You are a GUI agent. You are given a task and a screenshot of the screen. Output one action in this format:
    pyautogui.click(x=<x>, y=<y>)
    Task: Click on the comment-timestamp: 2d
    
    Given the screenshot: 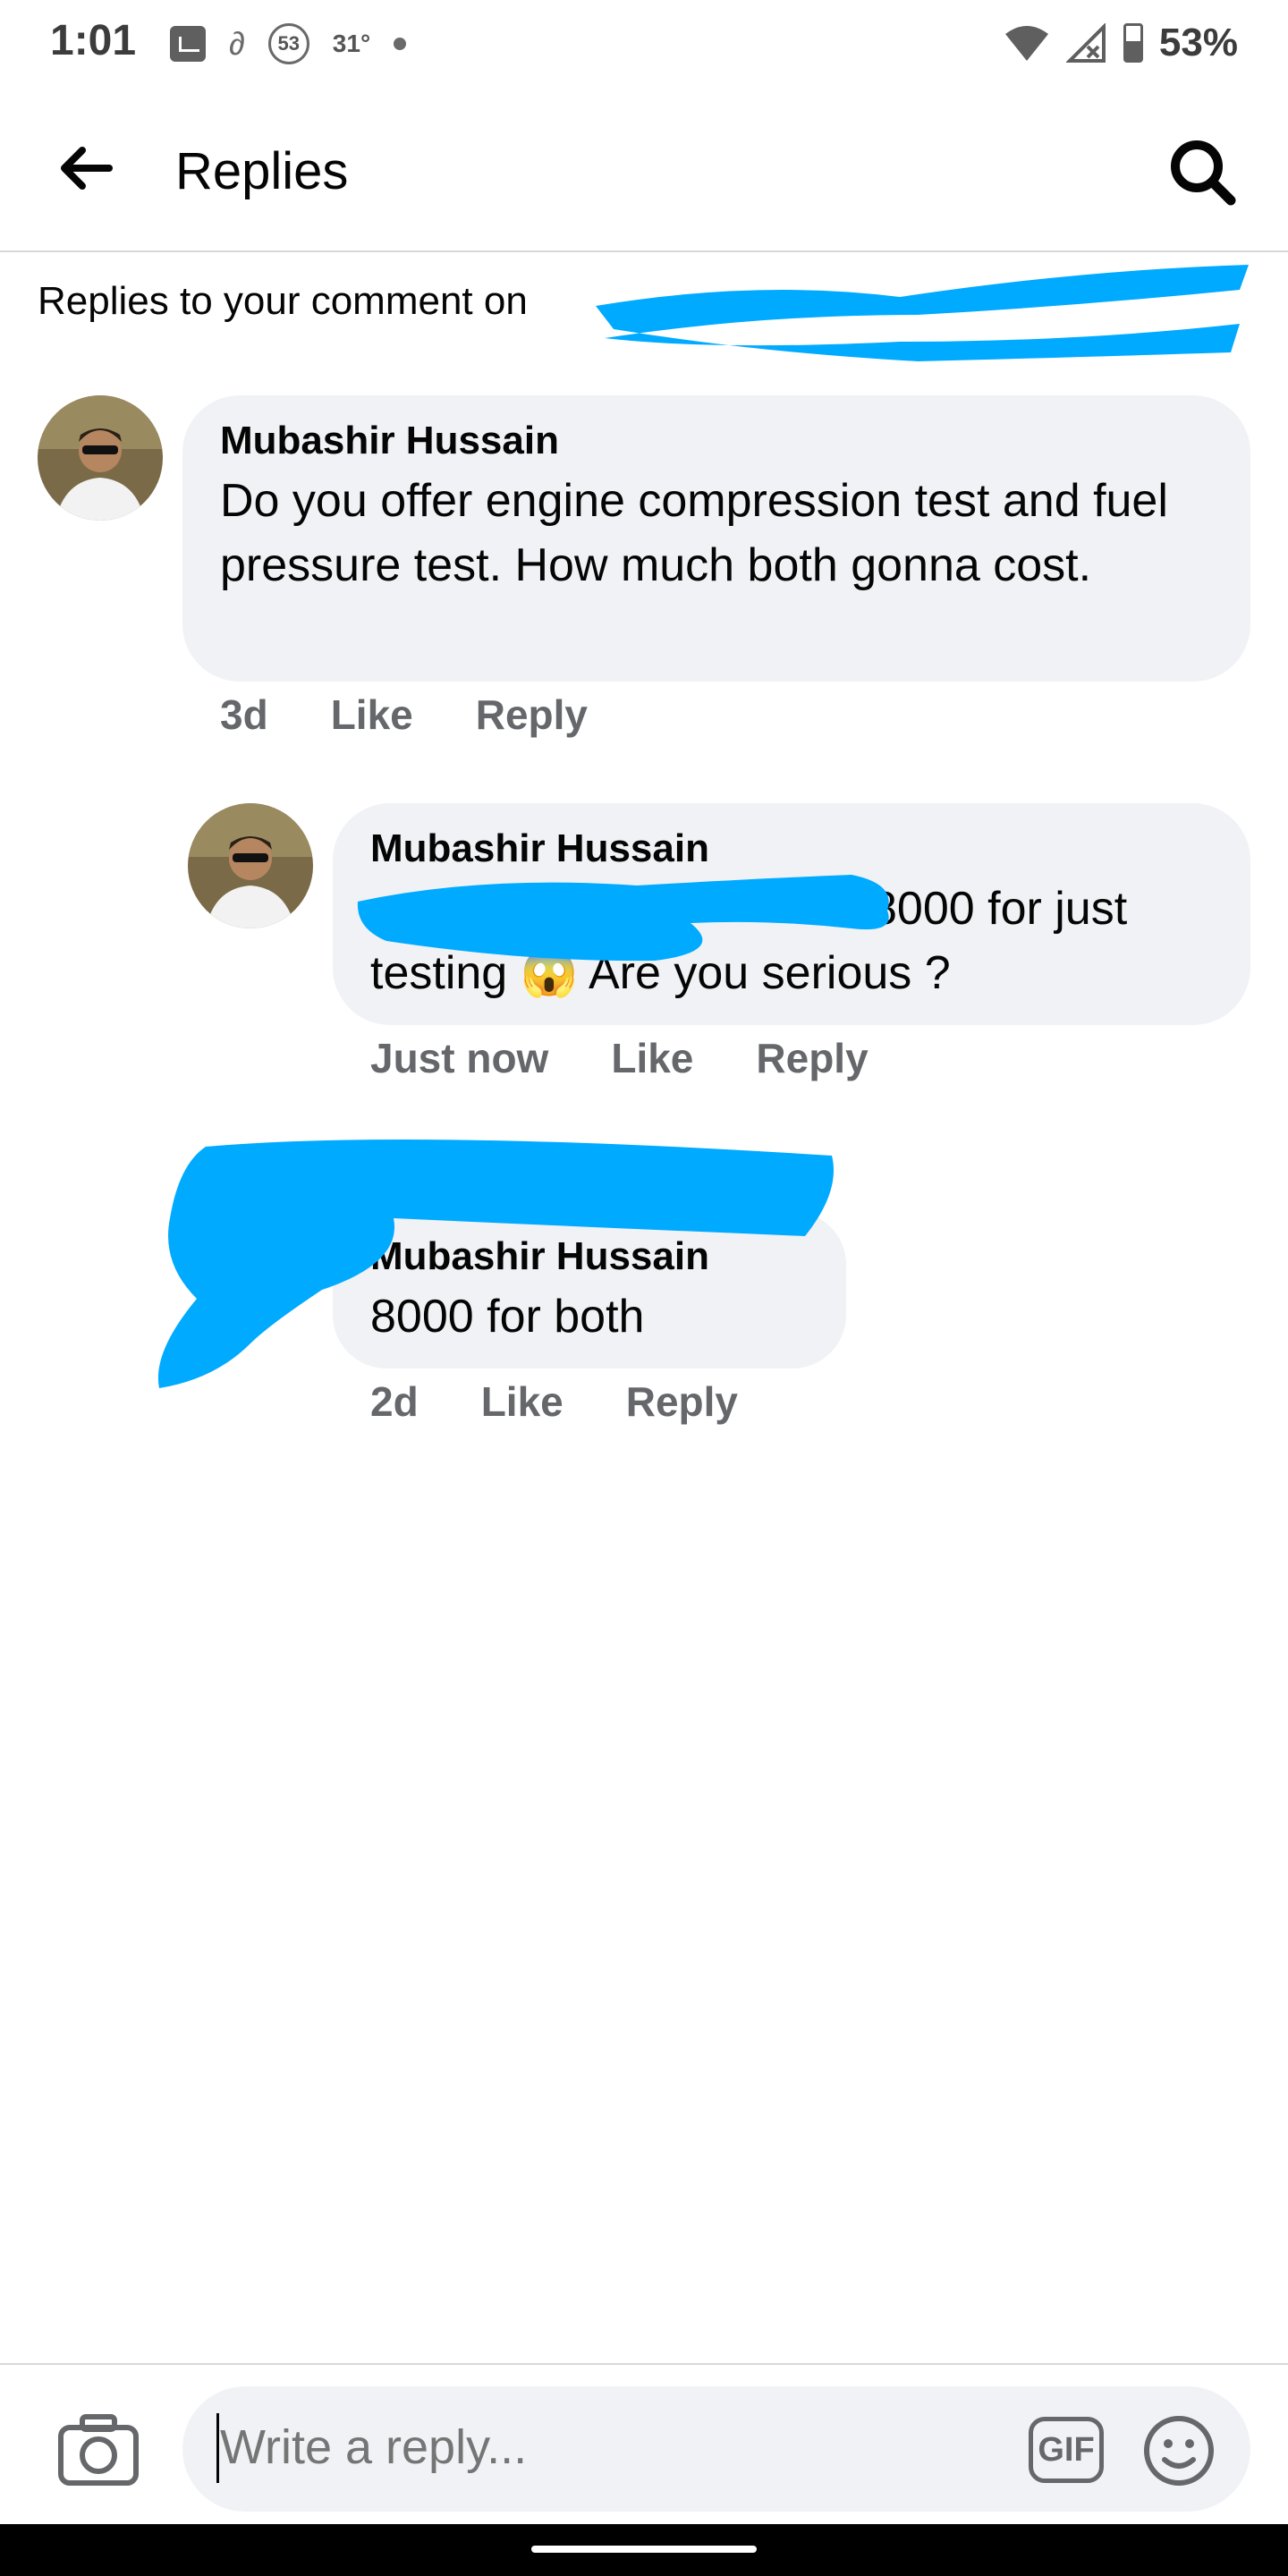 What is the action you would take?
    pyautogui.click(x=394, y=1401)
    